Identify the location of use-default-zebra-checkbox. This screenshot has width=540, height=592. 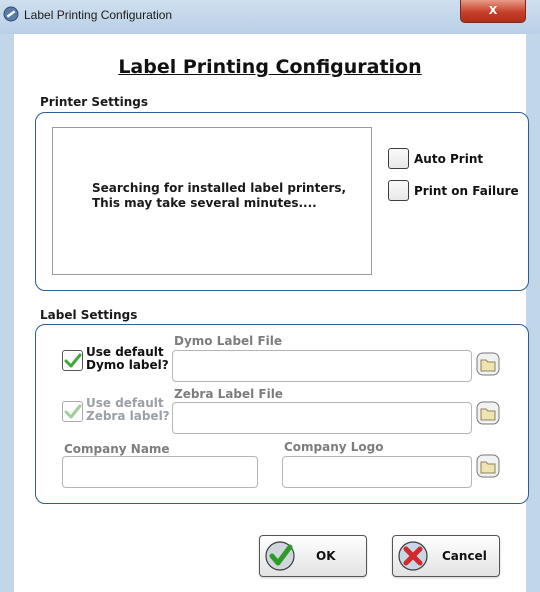
(72, 411).